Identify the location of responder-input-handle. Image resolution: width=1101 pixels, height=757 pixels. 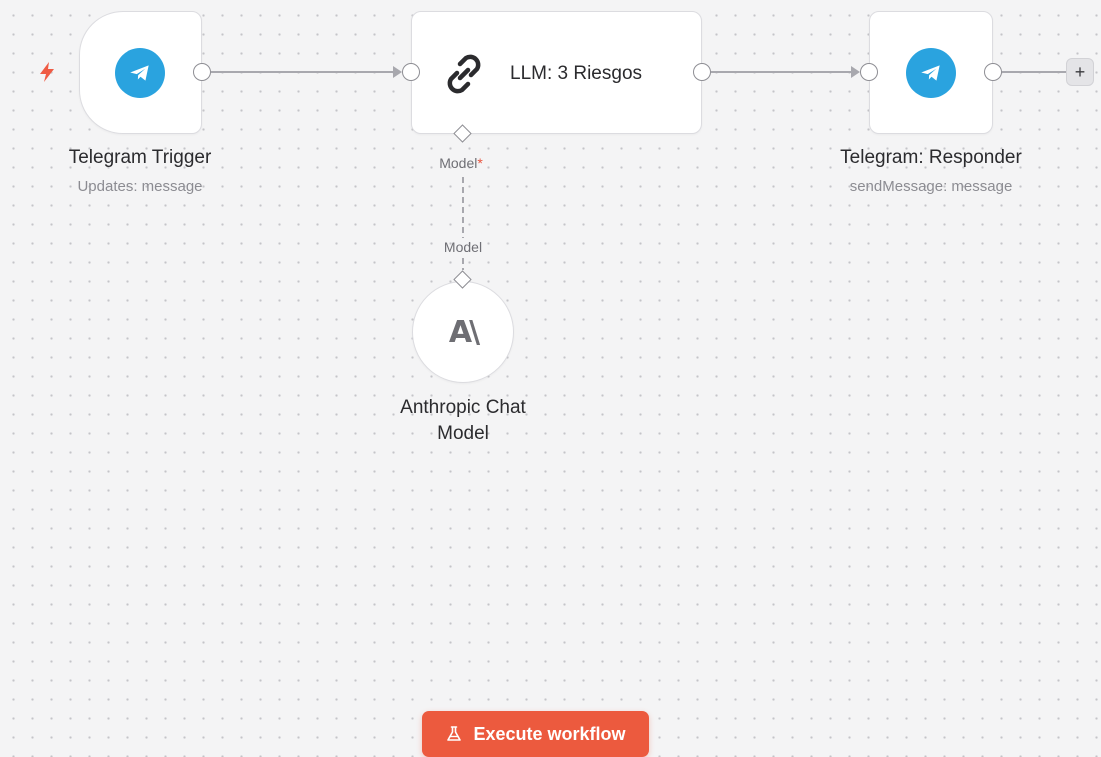
(869, 72).